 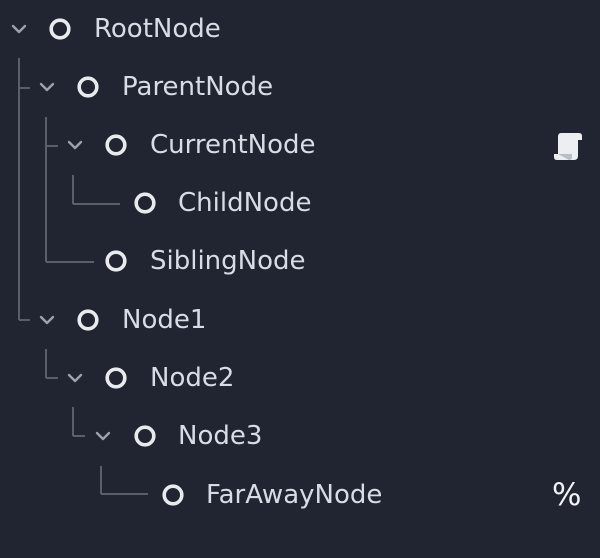 I want to click on tree-row-childnode: ChildNode, so click(x=300, y=203).